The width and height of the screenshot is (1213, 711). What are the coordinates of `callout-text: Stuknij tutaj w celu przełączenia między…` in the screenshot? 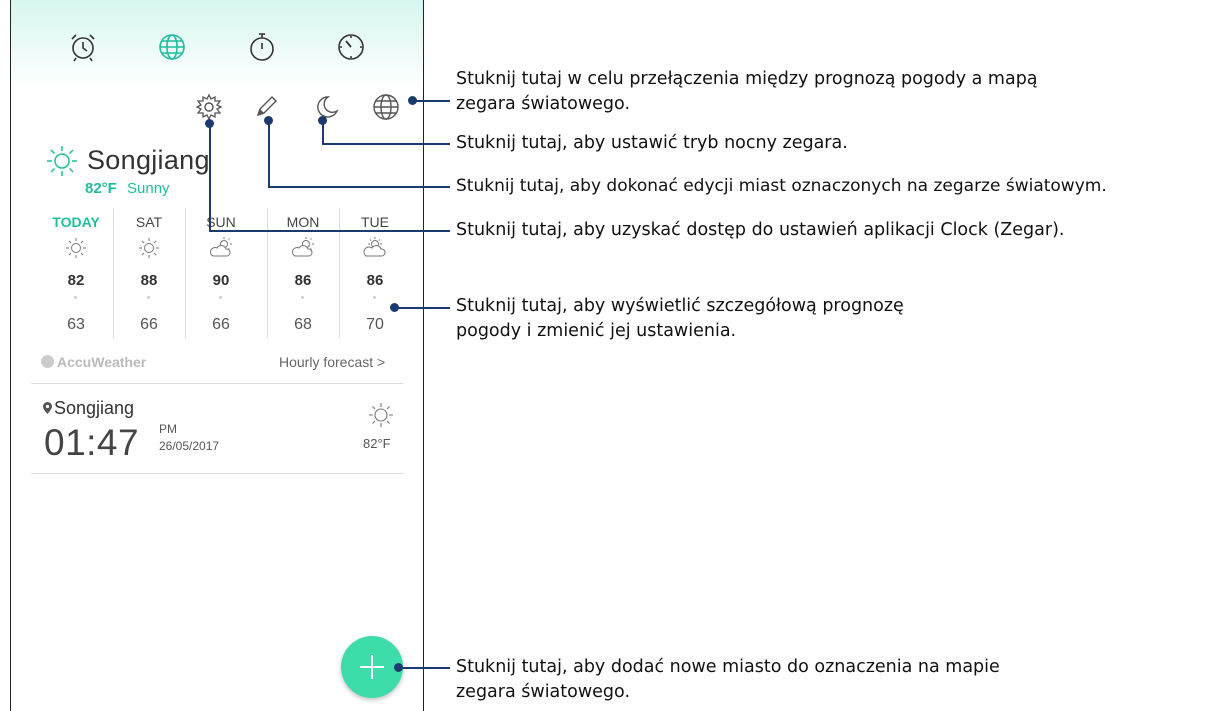 It's located at (747, 79).